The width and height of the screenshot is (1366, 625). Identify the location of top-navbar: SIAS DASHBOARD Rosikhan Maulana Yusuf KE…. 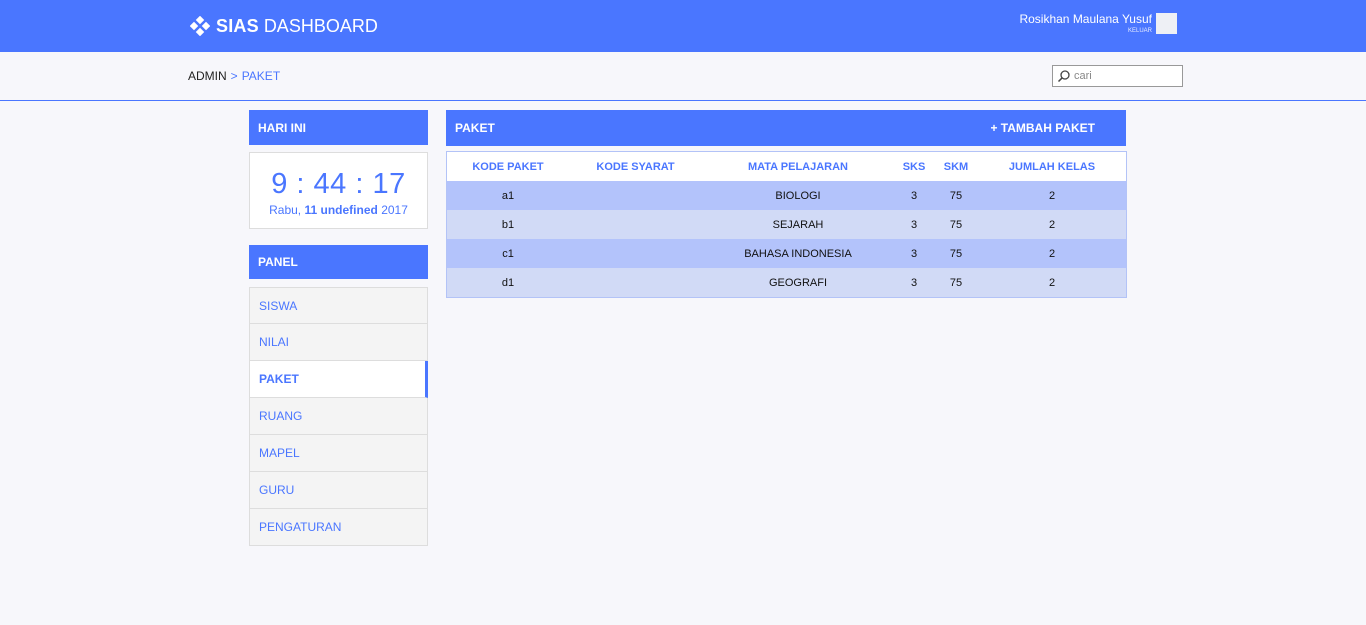
(683, 26).